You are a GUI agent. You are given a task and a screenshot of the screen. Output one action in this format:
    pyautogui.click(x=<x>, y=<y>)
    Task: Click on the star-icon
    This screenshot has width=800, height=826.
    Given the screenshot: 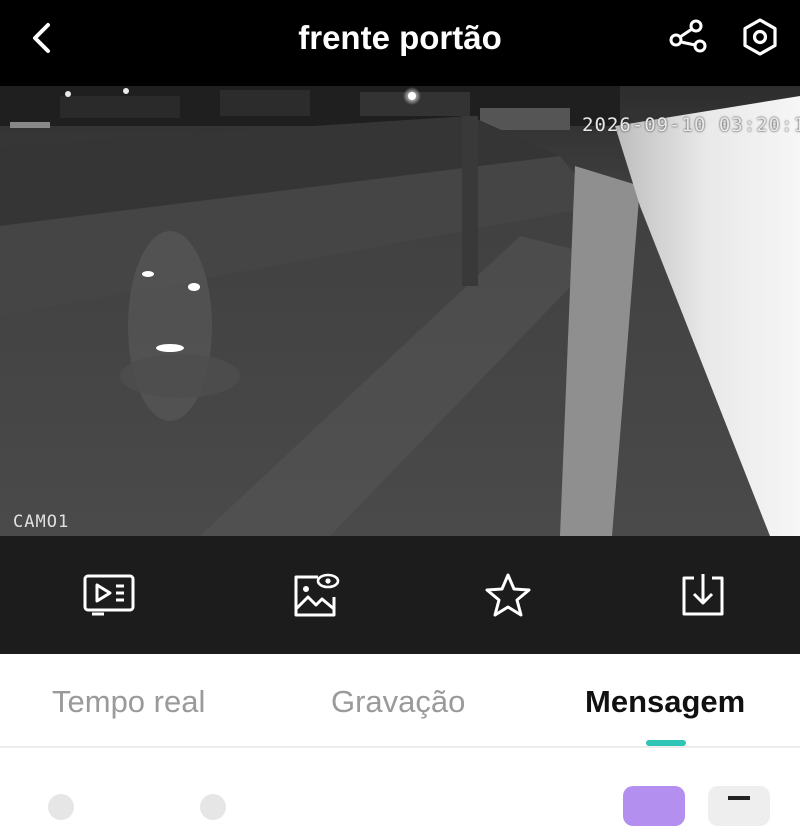 What is the action you would take?
    pyautogui.click(x=508, y=595)
    